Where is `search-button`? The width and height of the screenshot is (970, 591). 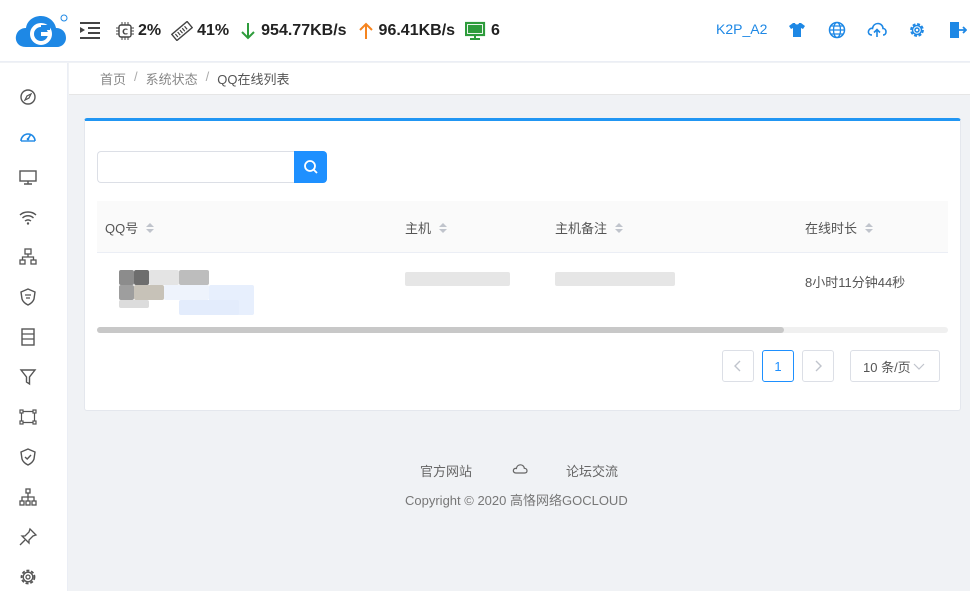 search-button is located at coordinates (310, 167).